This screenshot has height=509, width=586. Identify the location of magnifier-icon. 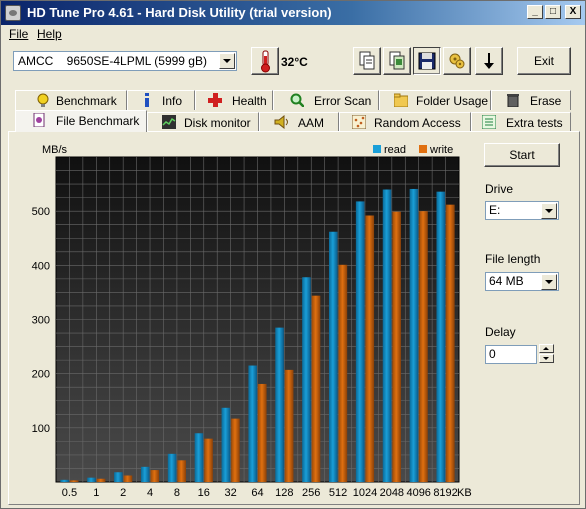
(297, 100).